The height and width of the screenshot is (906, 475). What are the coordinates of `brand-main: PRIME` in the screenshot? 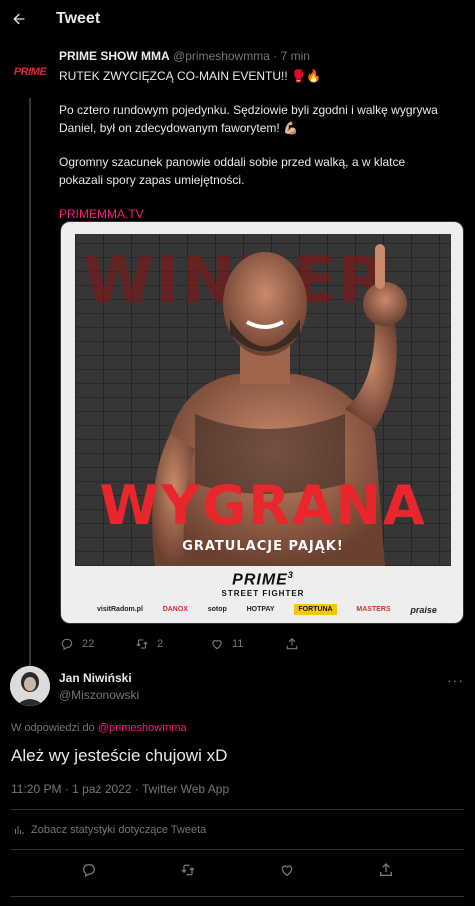 It's located at (260, 580).